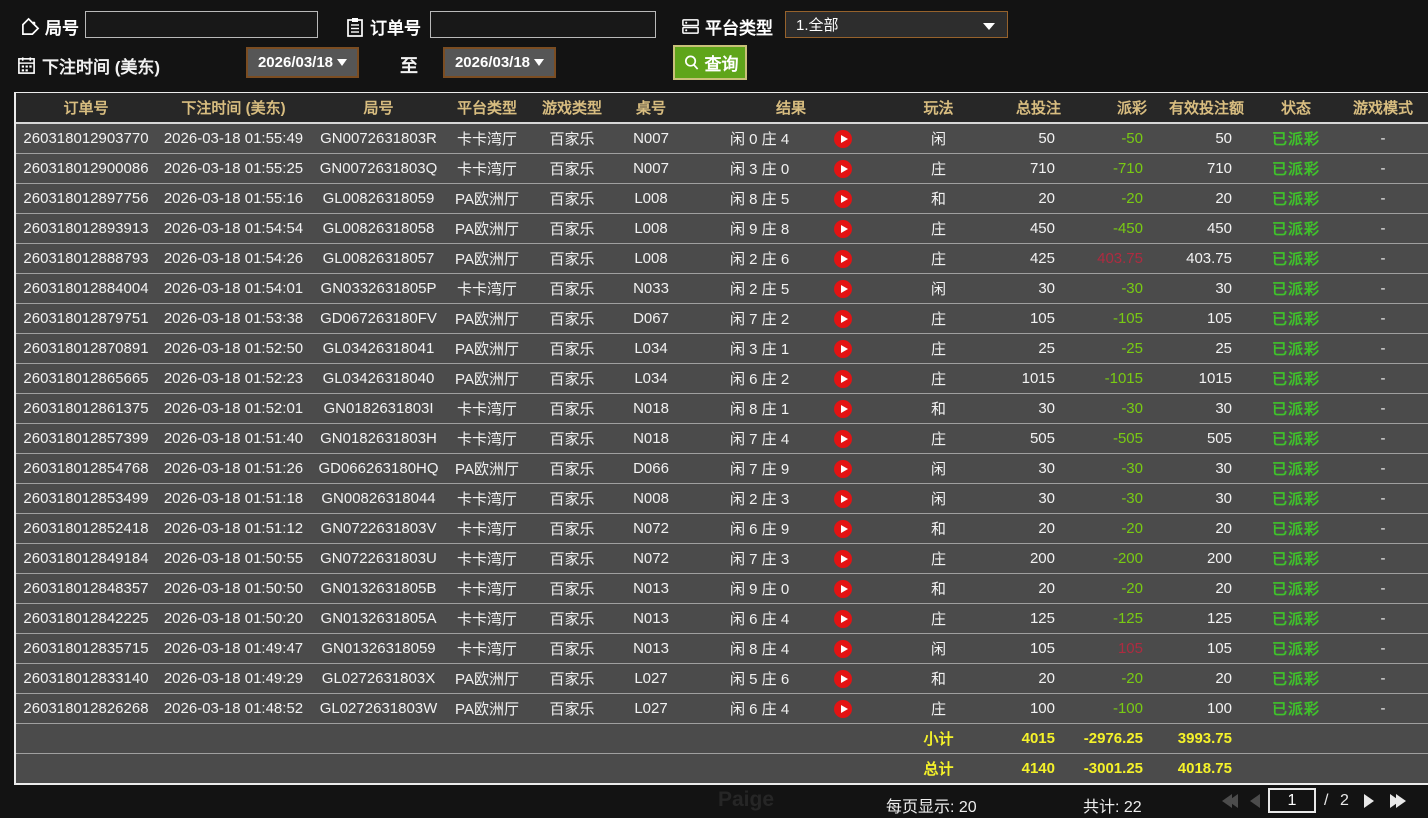 Image resolution: width=1428 pixels, height=818 pixels. Describe the element at coordinates (651, 168) in the screenshot. I see `cell-table: N007` at that location.